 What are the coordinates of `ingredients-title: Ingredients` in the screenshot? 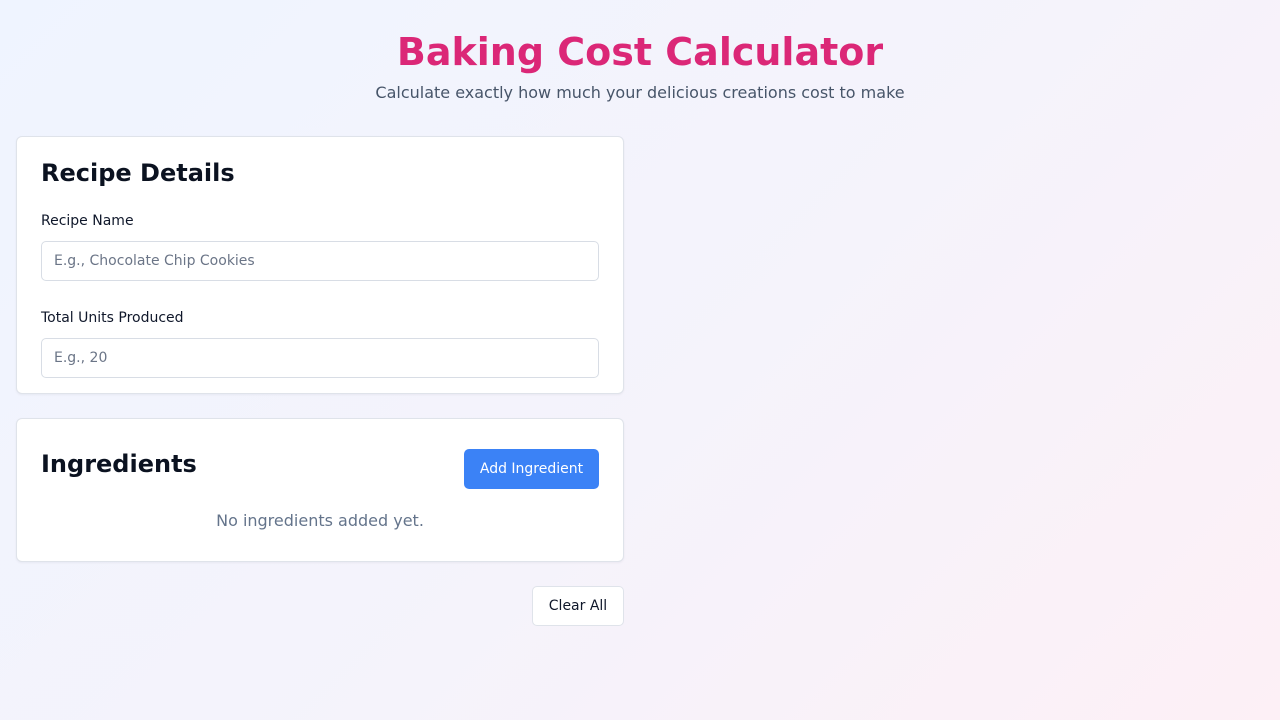 It's located at (119, 464).